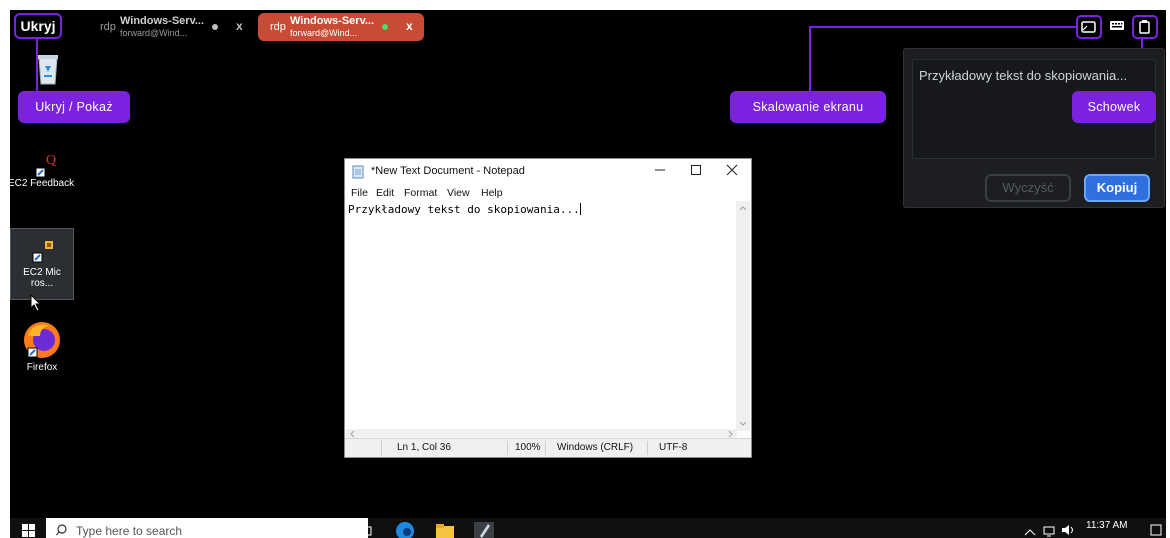 The width and height of the screenshot is (1170, 538). What do you see at coordinates (1068, 530) in the screenshot?
I see `volume-icon` at bounding box center [1068, 530].